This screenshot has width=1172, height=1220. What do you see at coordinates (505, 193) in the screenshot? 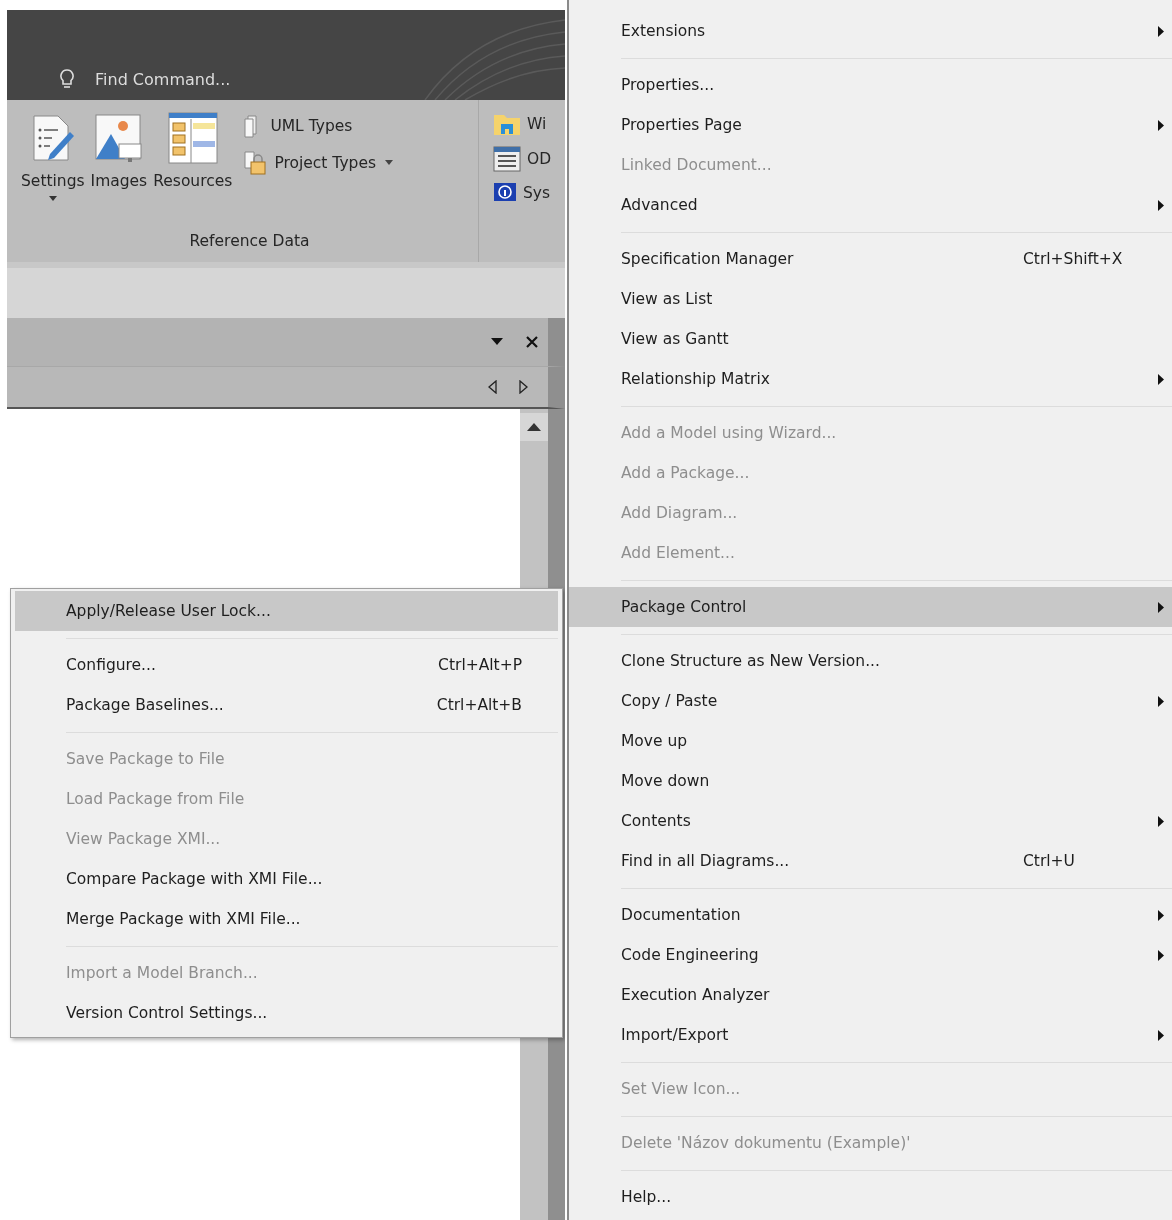
I see `info-icon` at bounding box center [505, 193].